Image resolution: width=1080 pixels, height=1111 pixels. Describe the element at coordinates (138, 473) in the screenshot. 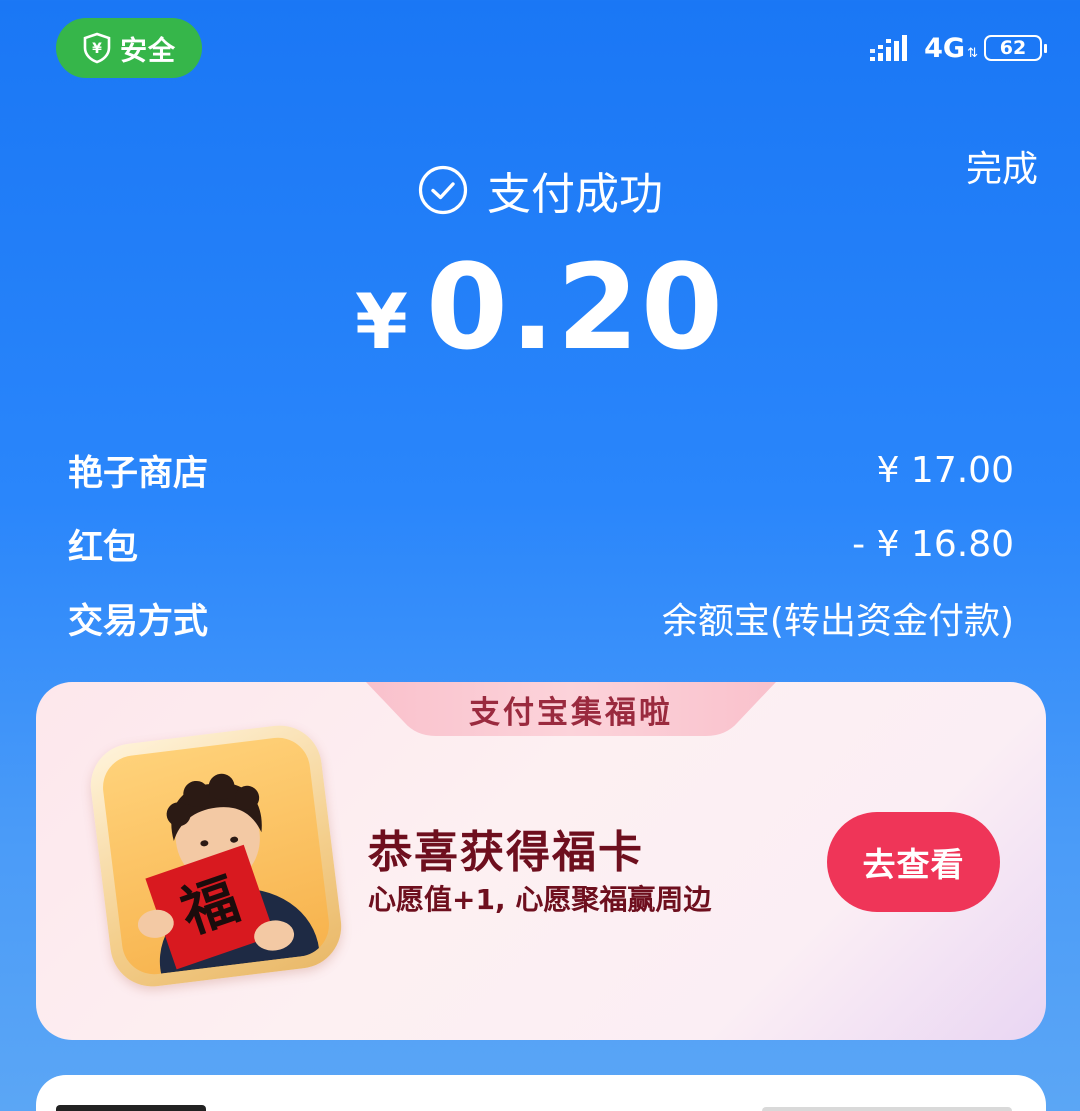

I see `merchant-label: 艳子商店` at that location.